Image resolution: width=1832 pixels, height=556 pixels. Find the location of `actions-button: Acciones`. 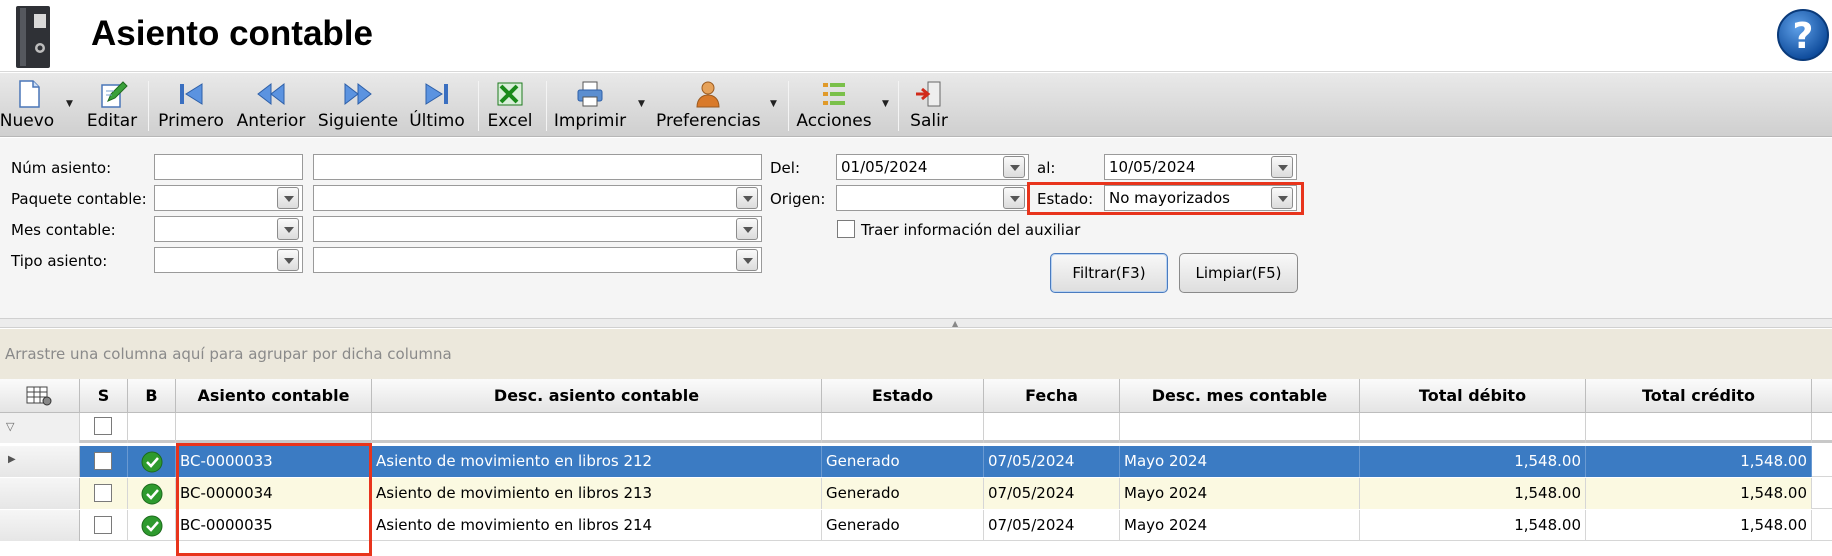

actions-button: Acciones is located at coordinates (834, 105).